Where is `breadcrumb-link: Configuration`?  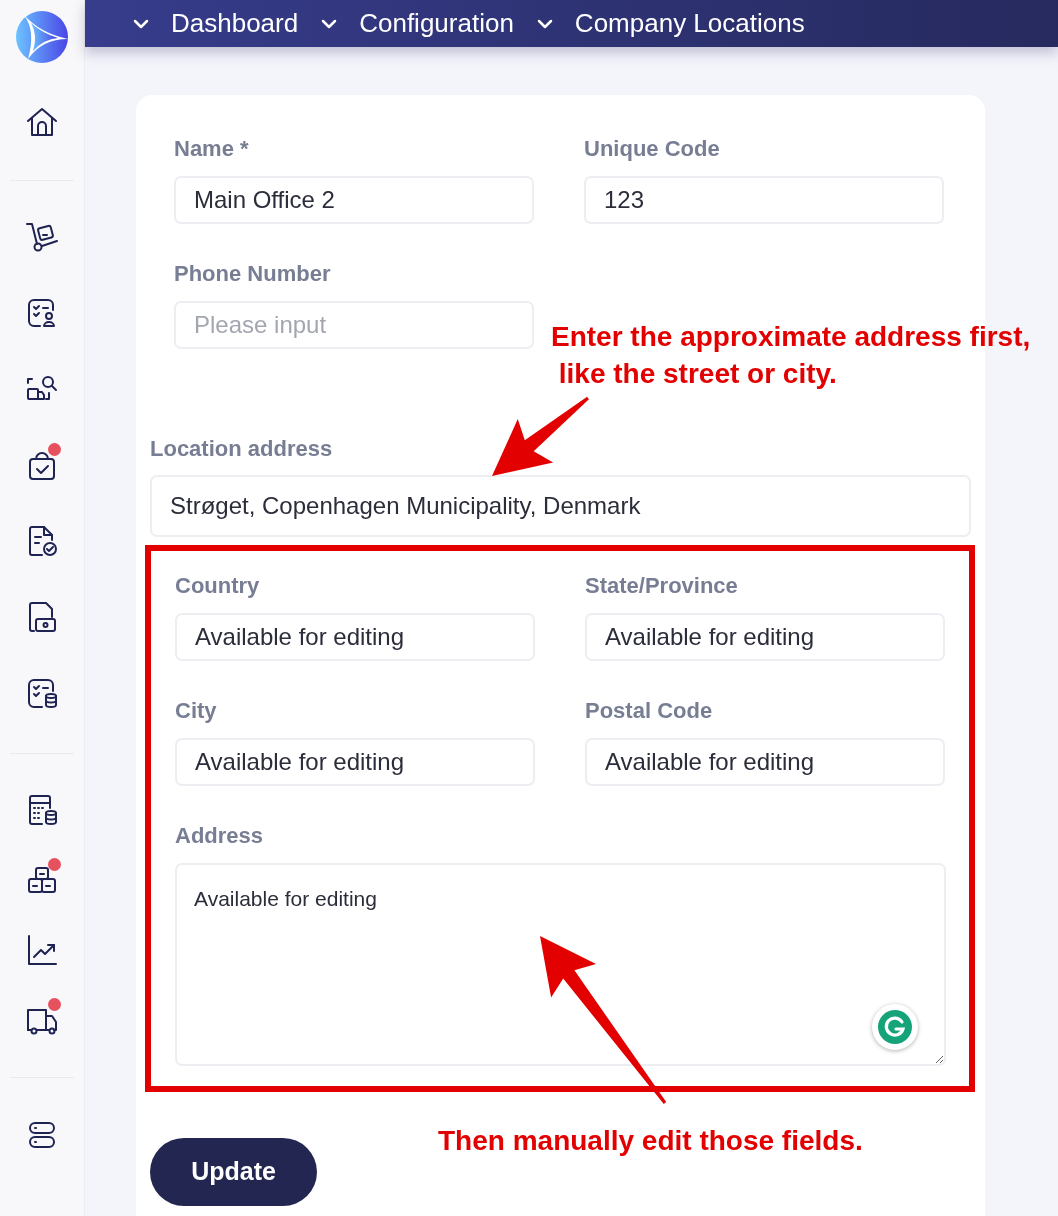
breadcrumb-link: Configuration is located at coordinates (417, 23).